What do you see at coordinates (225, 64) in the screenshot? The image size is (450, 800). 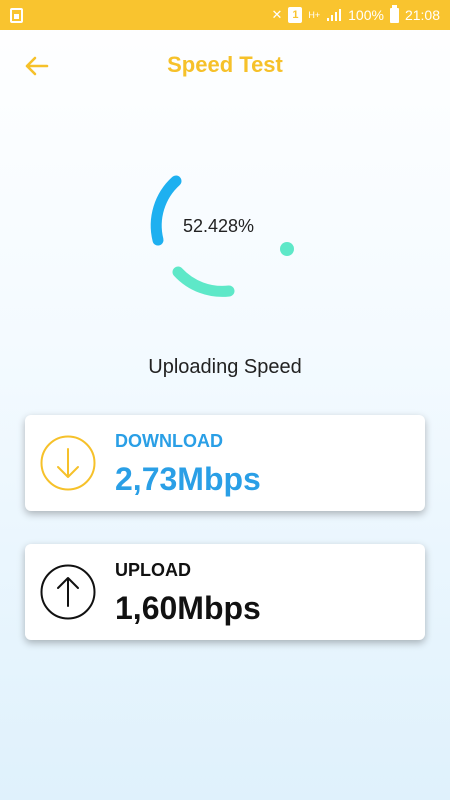 I see `page-title: Speed Test` at bounding box center [225, 64].